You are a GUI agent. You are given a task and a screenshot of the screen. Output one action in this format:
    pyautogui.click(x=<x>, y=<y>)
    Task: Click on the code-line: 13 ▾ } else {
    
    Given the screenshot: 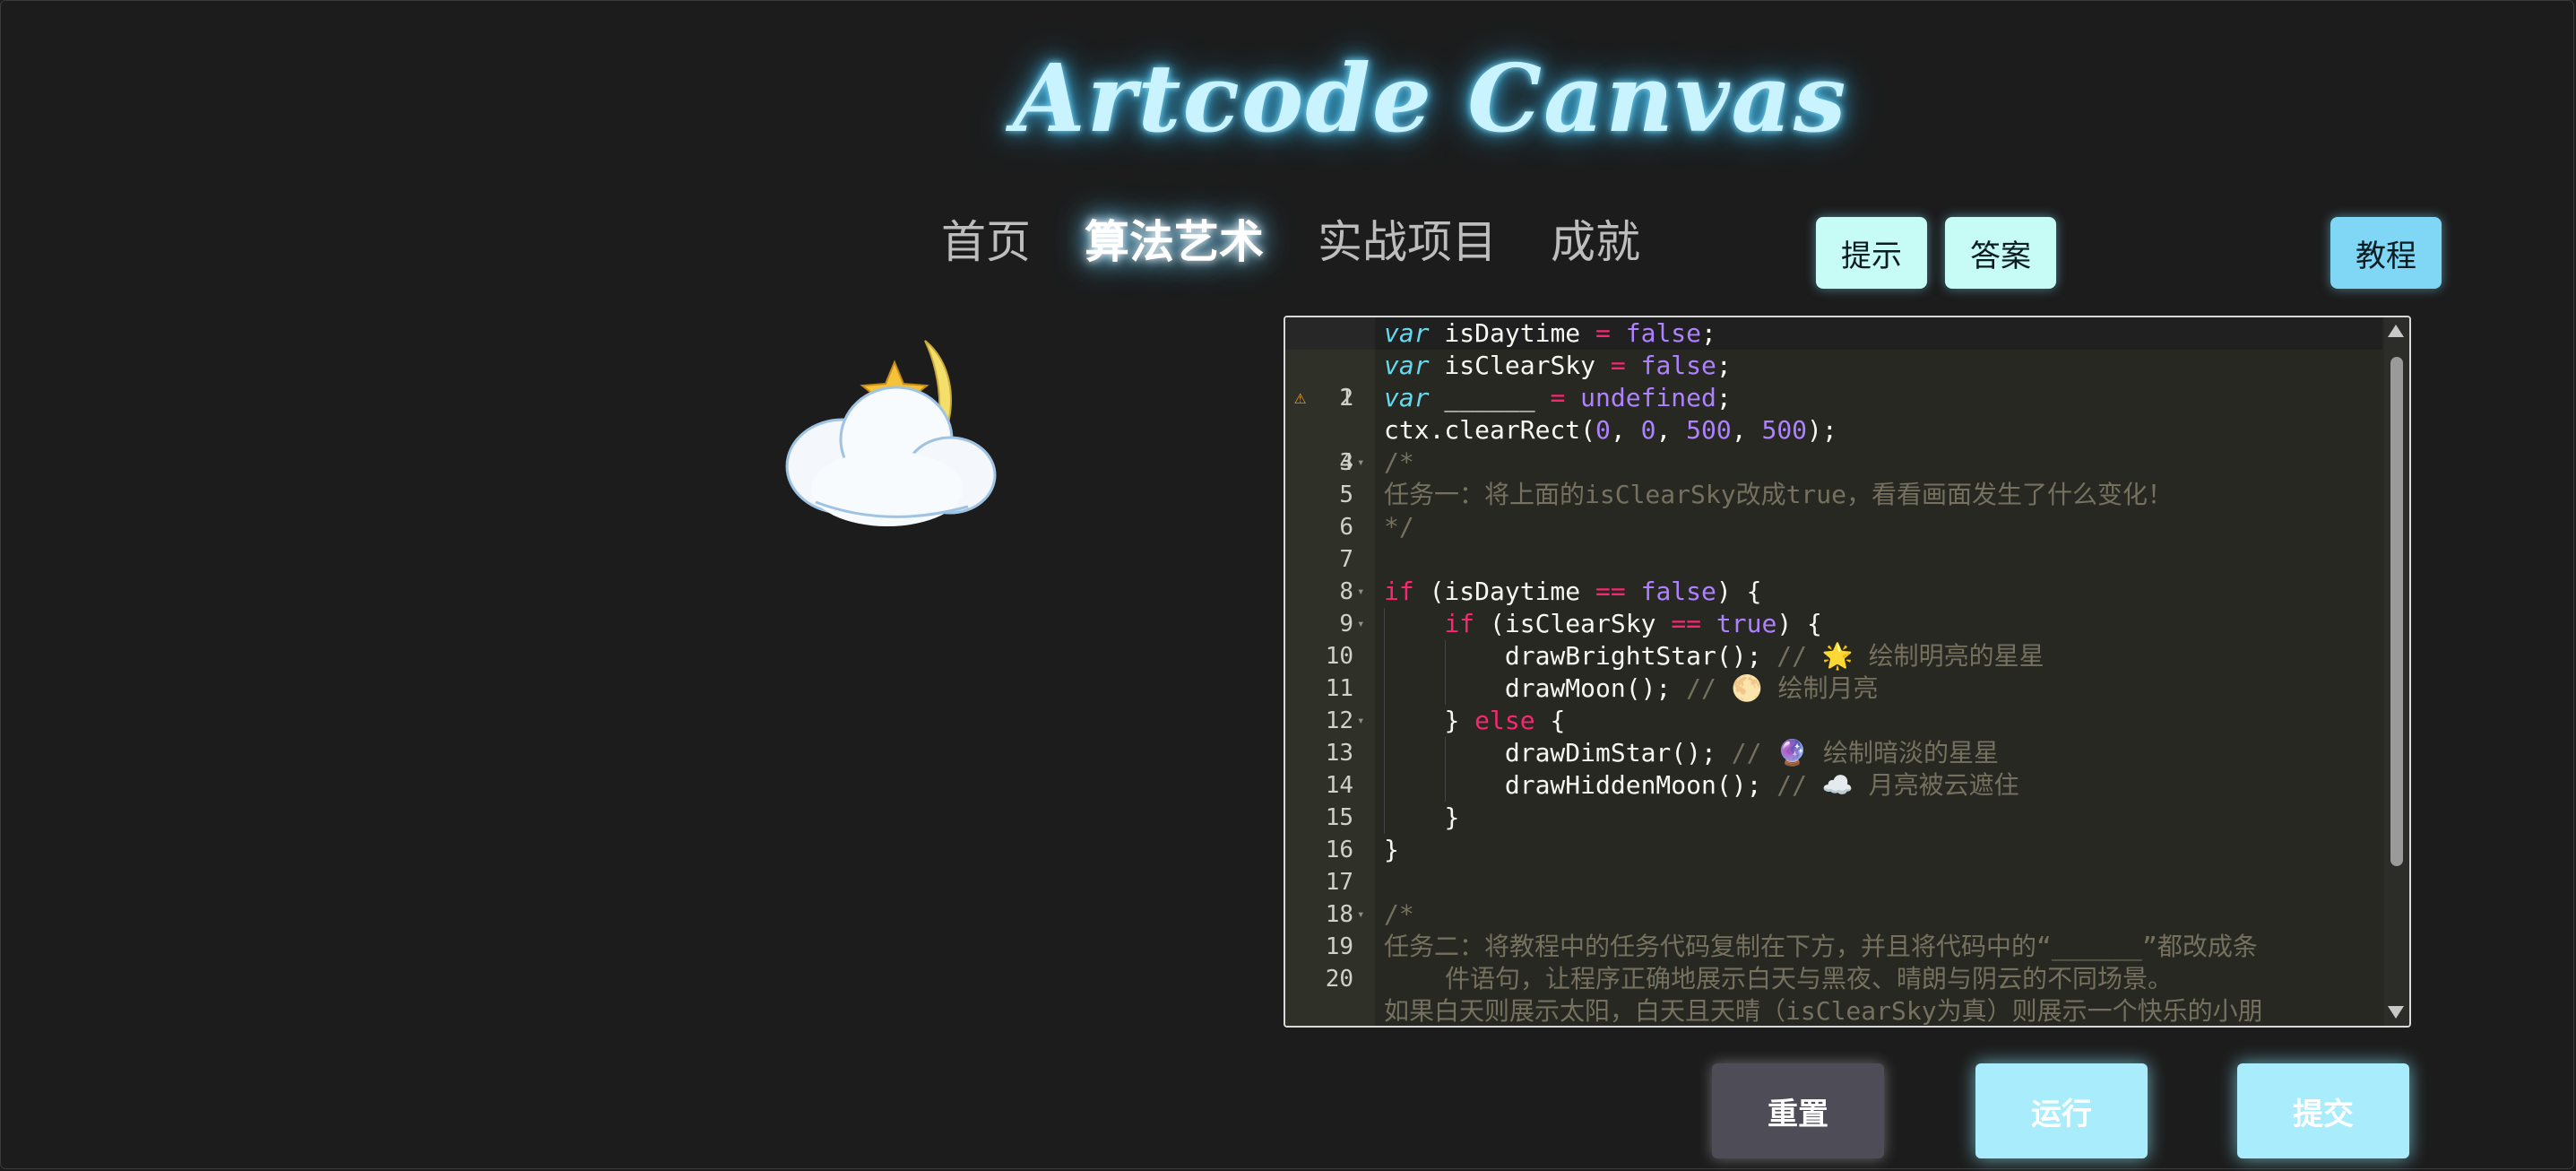 What is the action you would take?
    pyautogui.click(x=1833, y=736)
    